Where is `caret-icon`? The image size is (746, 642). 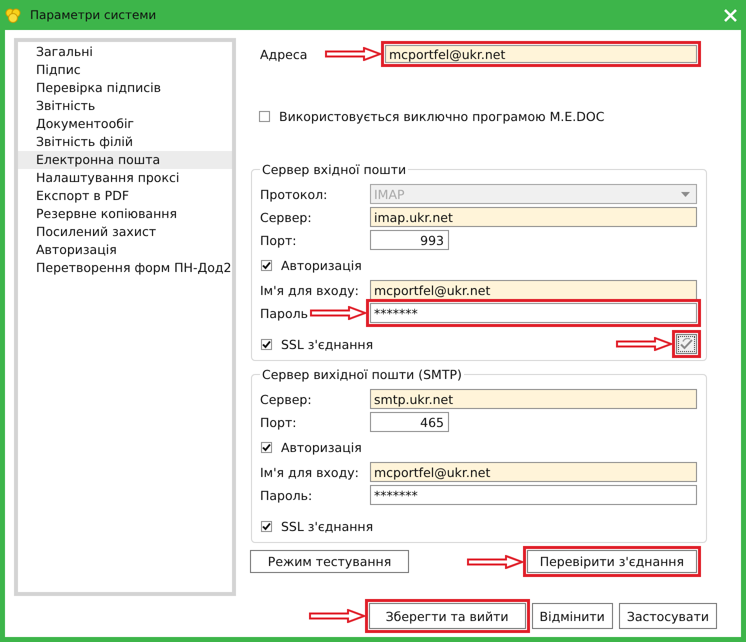
caret-icon is located at coordinates (685, 194).